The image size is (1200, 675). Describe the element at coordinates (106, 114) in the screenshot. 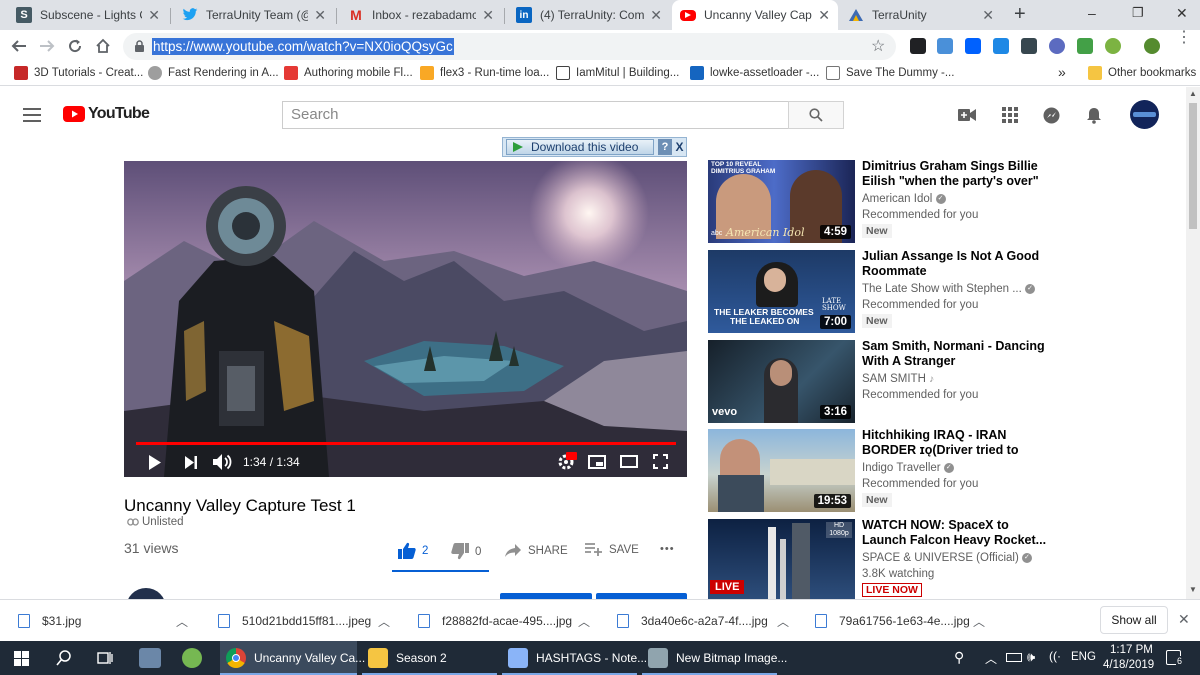

I see `youtube-logo: YouTube` at that location.